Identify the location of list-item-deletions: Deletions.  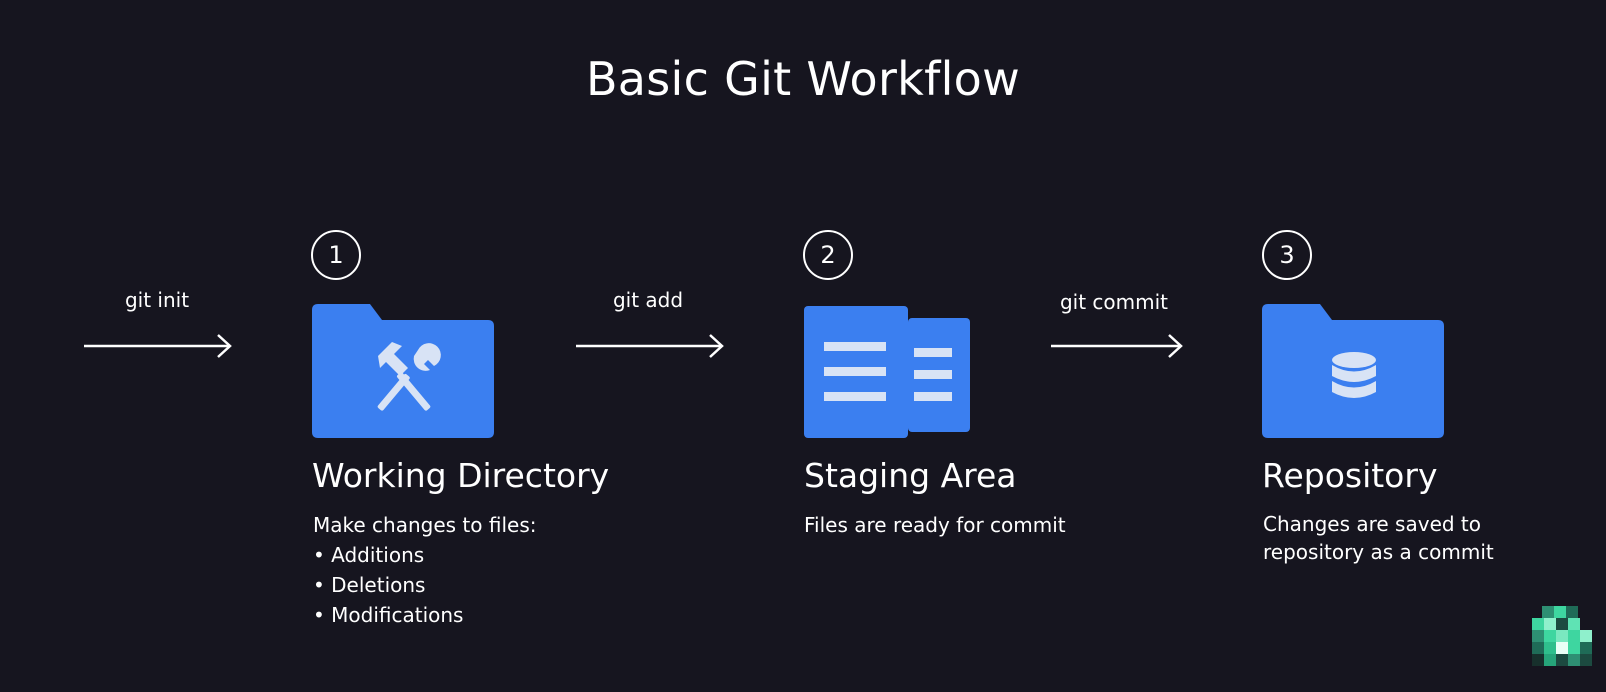
(424, 585).